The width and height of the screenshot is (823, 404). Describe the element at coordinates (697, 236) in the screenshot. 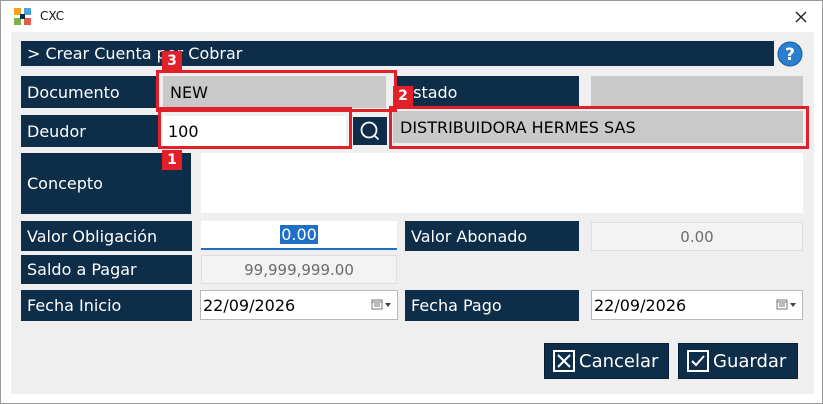

I see `valor-abonado-field: 0.00` at that location.